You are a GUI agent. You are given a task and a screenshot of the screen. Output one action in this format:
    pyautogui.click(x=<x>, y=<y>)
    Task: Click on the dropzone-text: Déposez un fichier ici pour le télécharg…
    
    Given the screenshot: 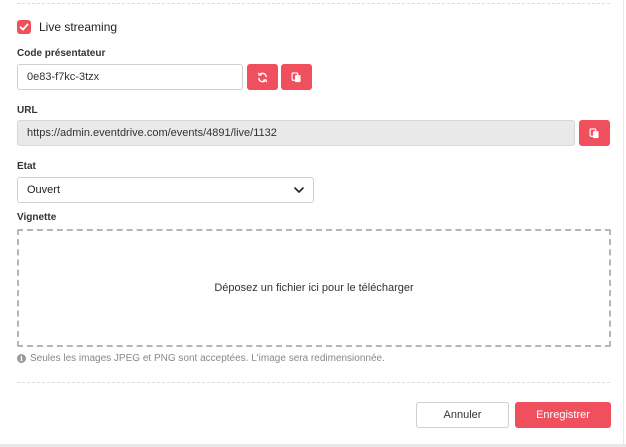 What is the action you would take?
    pyautogui.click(x=314, y=288)
    